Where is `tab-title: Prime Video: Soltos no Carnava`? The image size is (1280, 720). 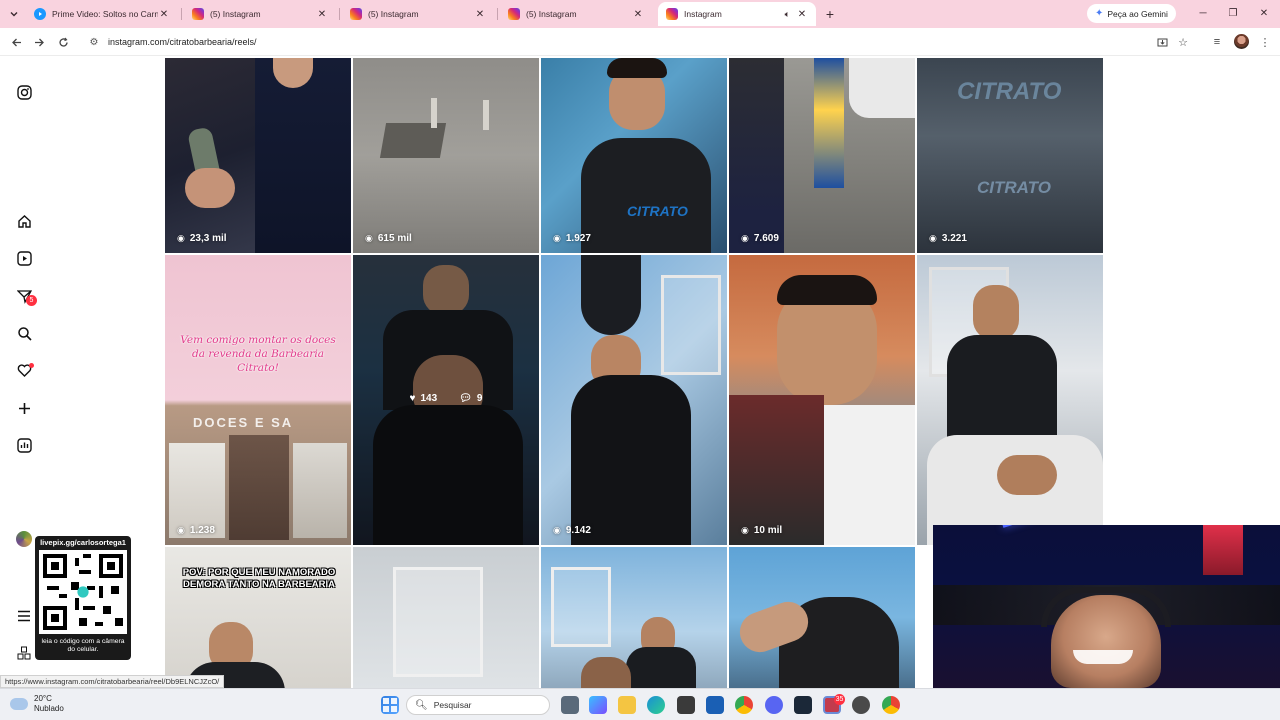 tab-title: Prime Video: Soltos no Carnava is located at coordinates (105, 14).